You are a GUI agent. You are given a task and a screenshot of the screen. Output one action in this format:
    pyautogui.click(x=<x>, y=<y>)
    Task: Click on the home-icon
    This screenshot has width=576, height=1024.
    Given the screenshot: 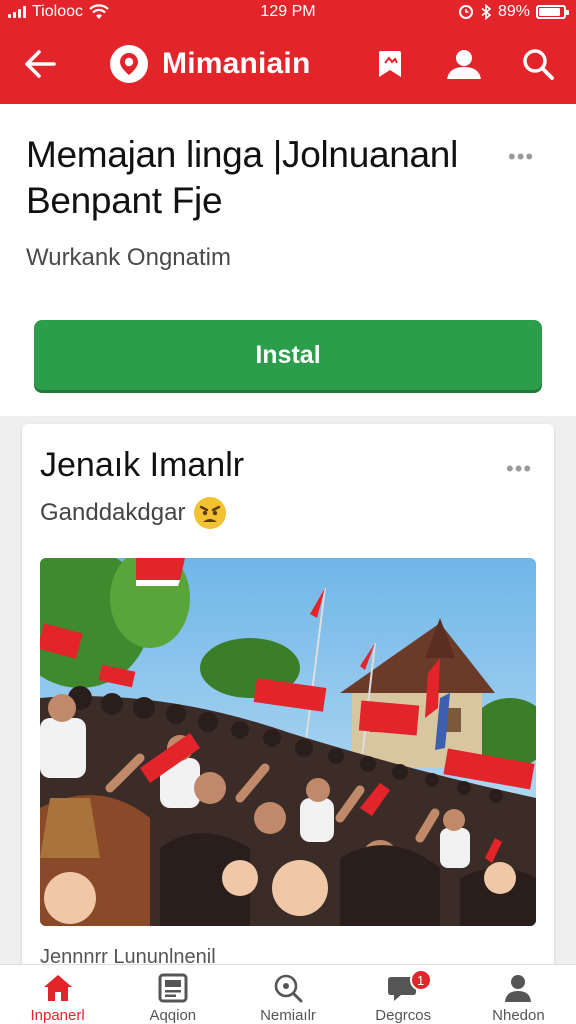 What is the action you would take?
    pyautogui.click(x=57, y=988)
    